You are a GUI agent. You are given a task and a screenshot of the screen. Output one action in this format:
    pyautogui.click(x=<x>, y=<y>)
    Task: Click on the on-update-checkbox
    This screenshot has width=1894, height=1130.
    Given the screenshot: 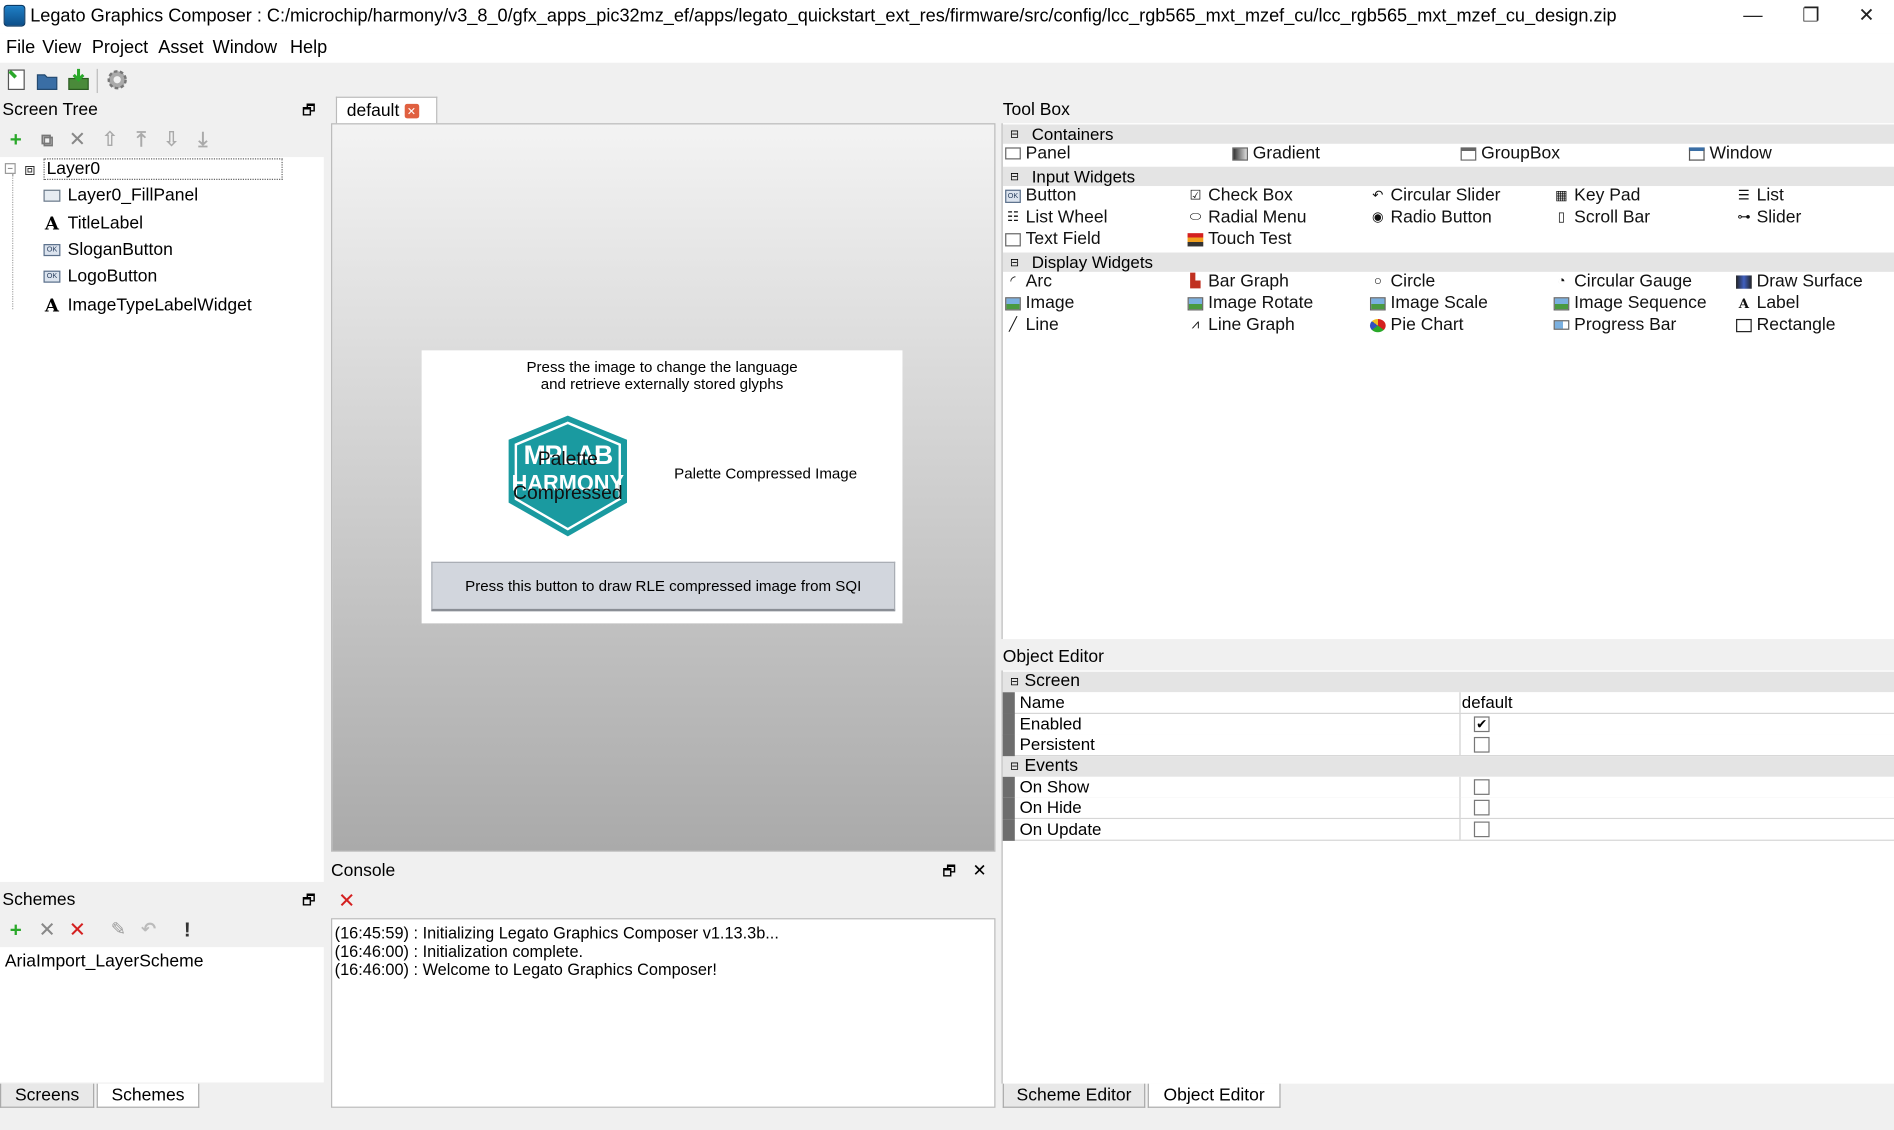 What is the action you would take?
    pyautogui.click(x=1481, y=829)
    